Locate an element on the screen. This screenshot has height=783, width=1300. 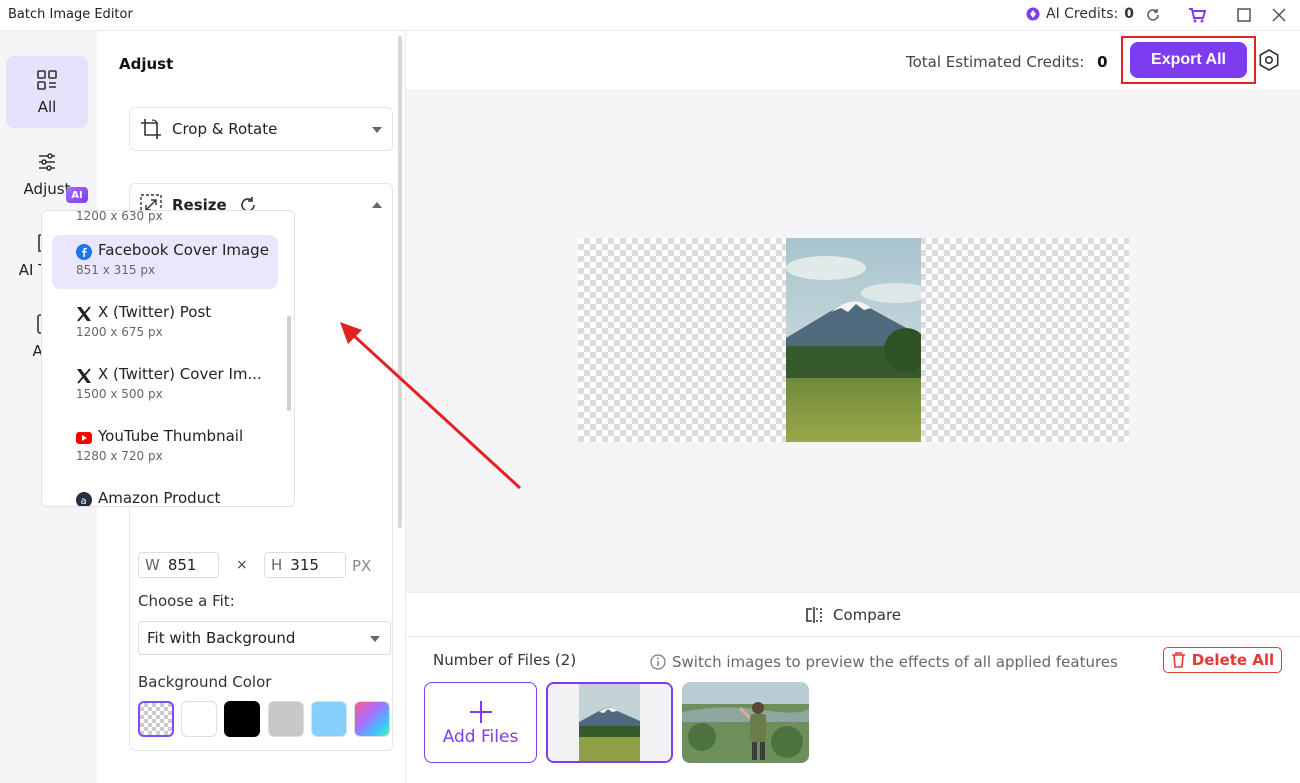
total-credits: Total Estimated Credits: 0 is located at coordinates (1007, 62).